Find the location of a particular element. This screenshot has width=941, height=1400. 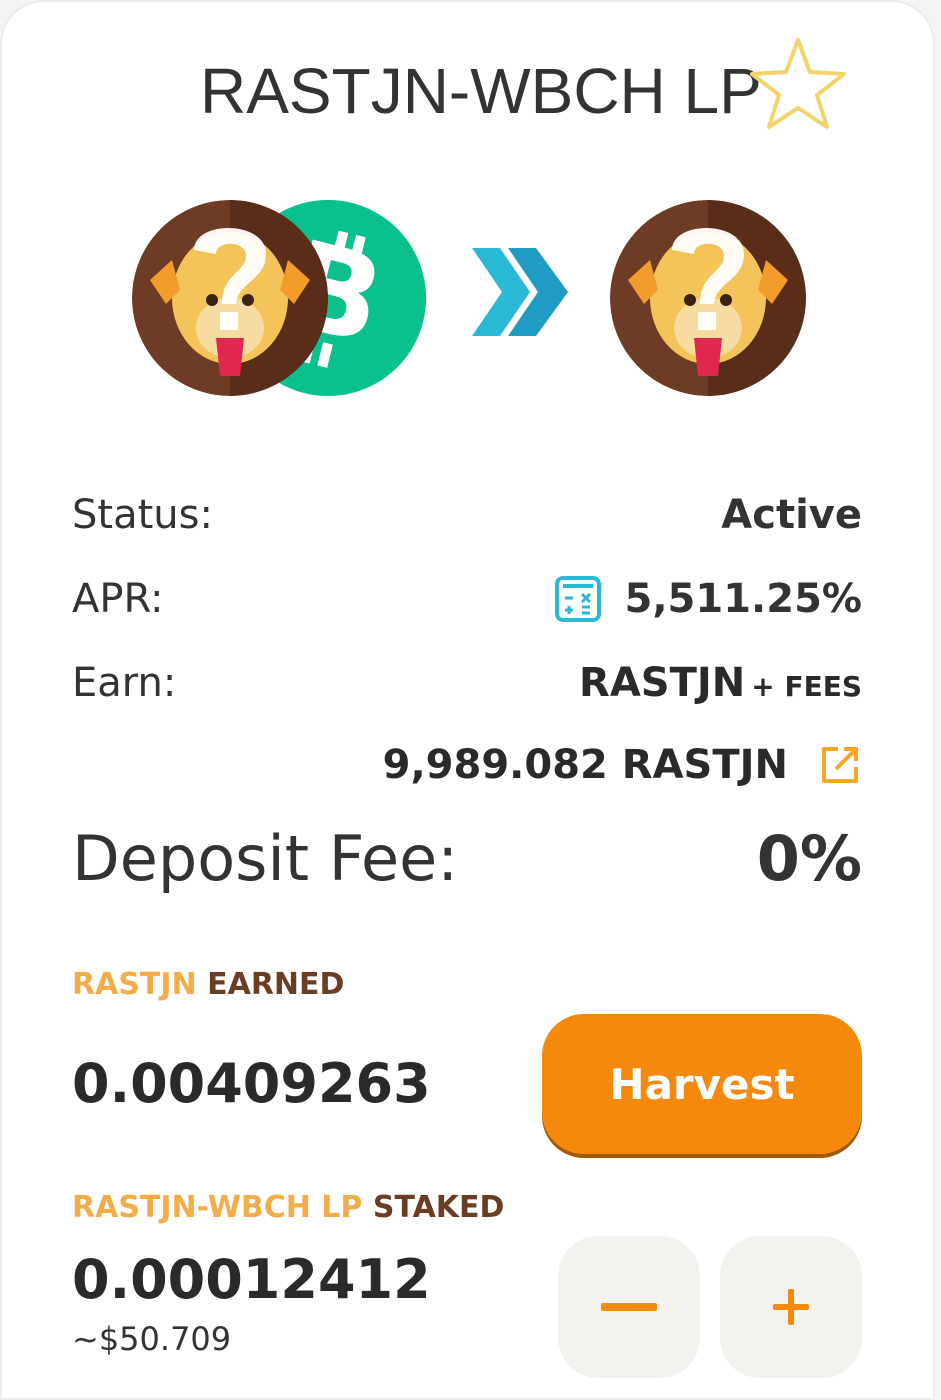

harvest-button: Harvest is located at coordinates (702, 1084).